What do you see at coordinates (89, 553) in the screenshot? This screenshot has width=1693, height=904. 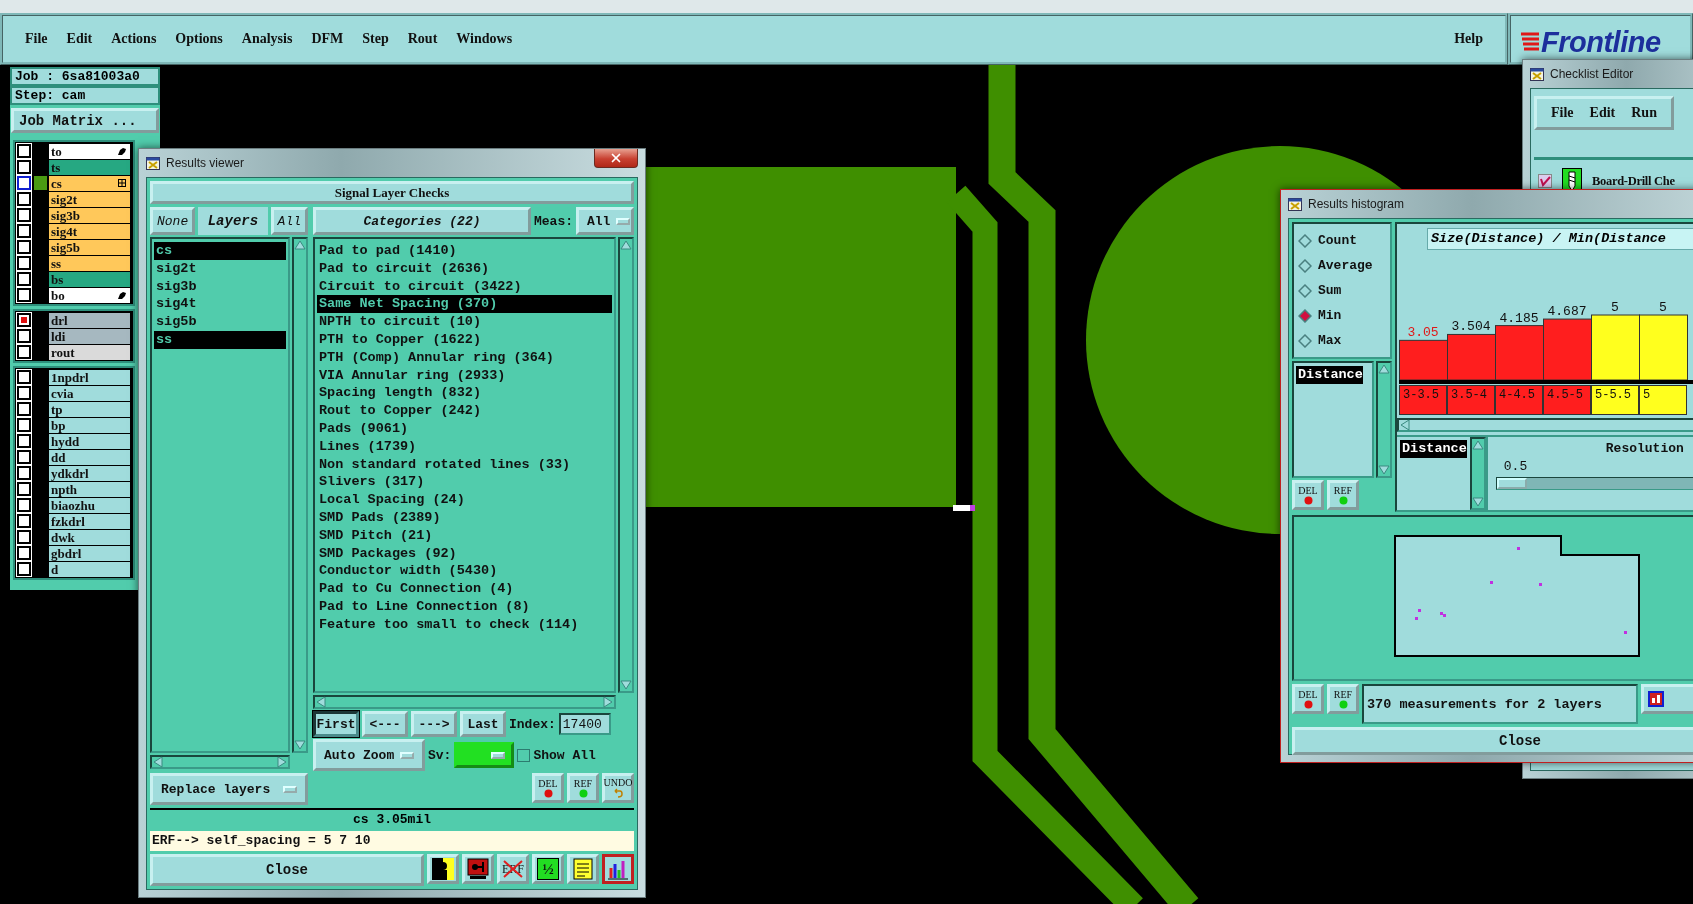 I see `layer-name-cell: gbdrl` at bounding box center [89, 553].